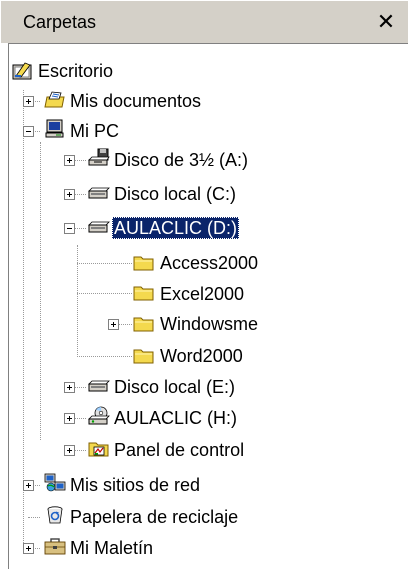 The width and height of the screenshot is (408, 569). Describe the element at coordinates (40, 291) in the screenshot. I see `tree-guide-mi-pc` at that location.